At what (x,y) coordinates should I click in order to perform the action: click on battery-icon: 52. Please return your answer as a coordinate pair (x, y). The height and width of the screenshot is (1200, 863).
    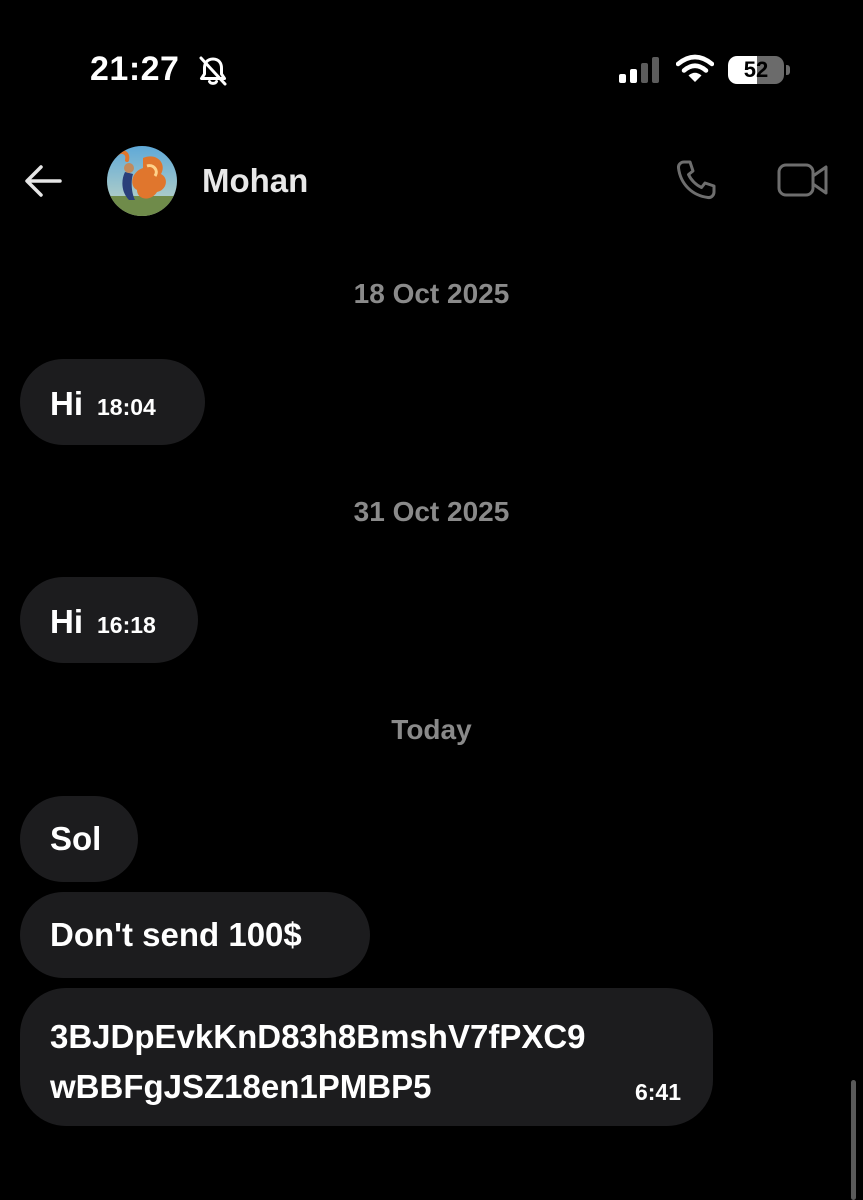
    Looking at the image, I should click on (756, 70).